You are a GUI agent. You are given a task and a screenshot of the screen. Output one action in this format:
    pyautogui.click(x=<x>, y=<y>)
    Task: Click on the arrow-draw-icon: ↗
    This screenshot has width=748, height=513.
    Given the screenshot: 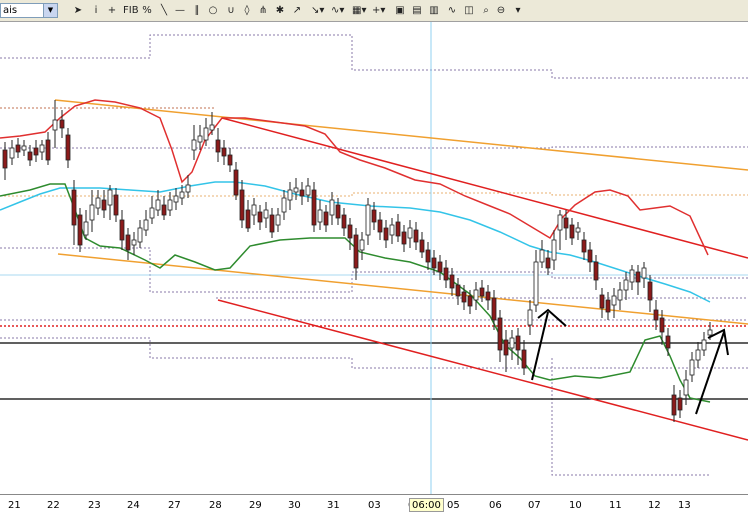 What is the action you would take?
    pyautogui.click(x=297, y=10)
    